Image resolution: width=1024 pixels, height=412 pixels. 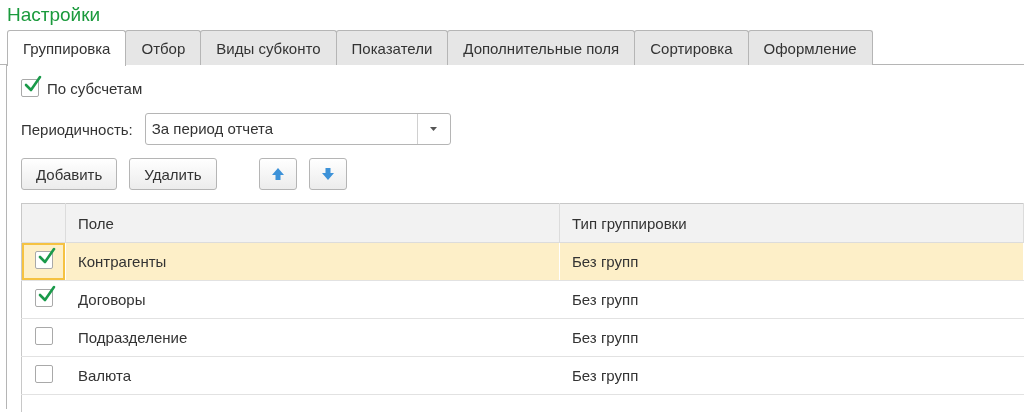 What do you see at coordinates (810, 47) in the screenshot?
I see `tab: Оформление` at bounding box center [810, 47].